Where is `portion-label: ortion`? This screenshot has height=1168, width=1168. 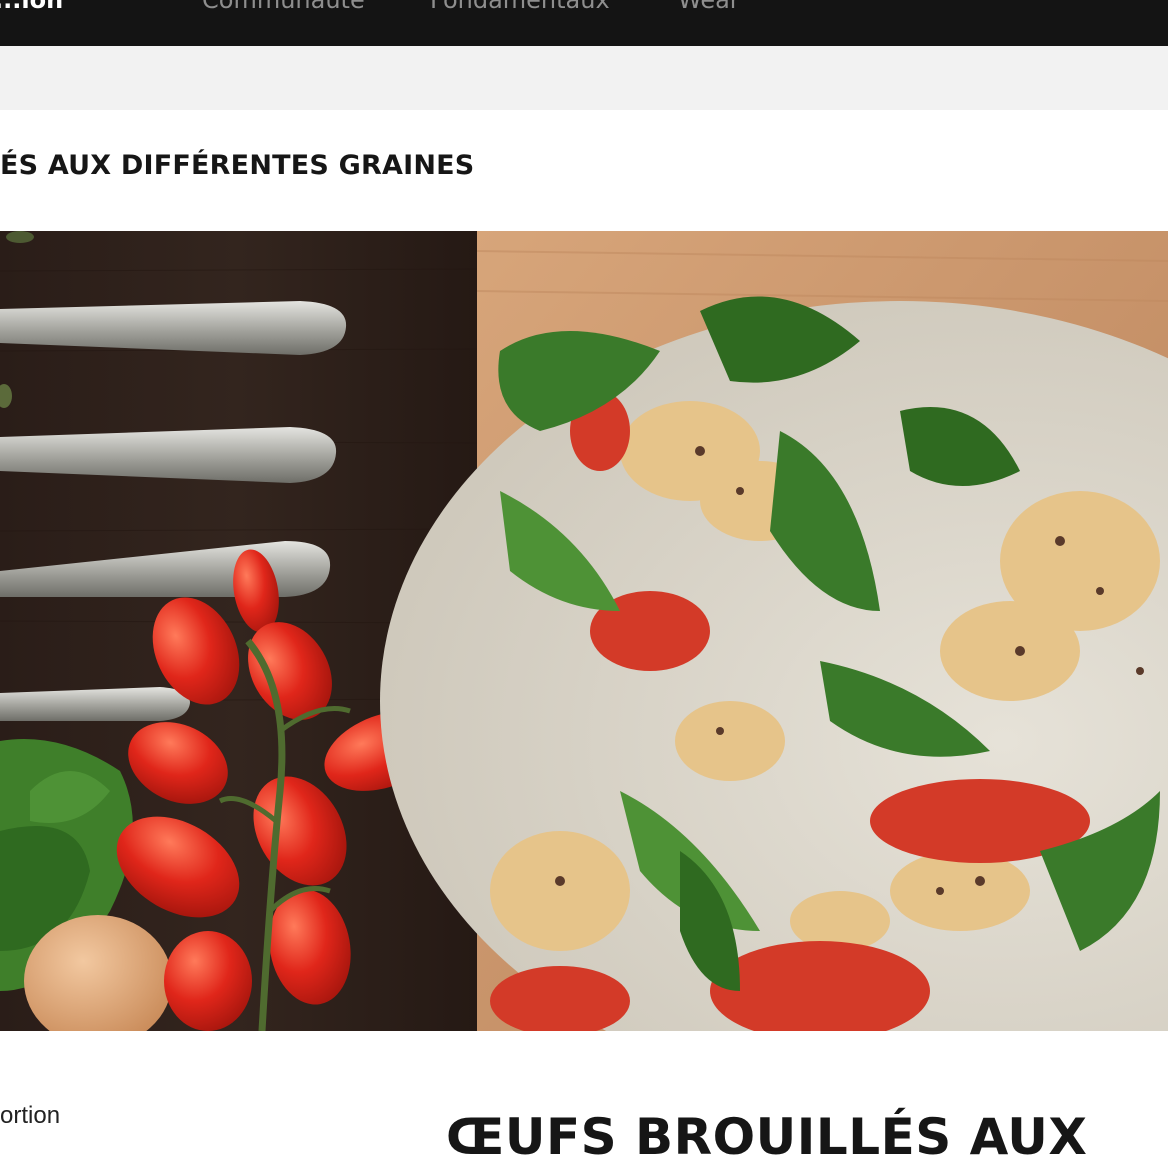 portion-label: ortion is located at coordinates (30, 1115).